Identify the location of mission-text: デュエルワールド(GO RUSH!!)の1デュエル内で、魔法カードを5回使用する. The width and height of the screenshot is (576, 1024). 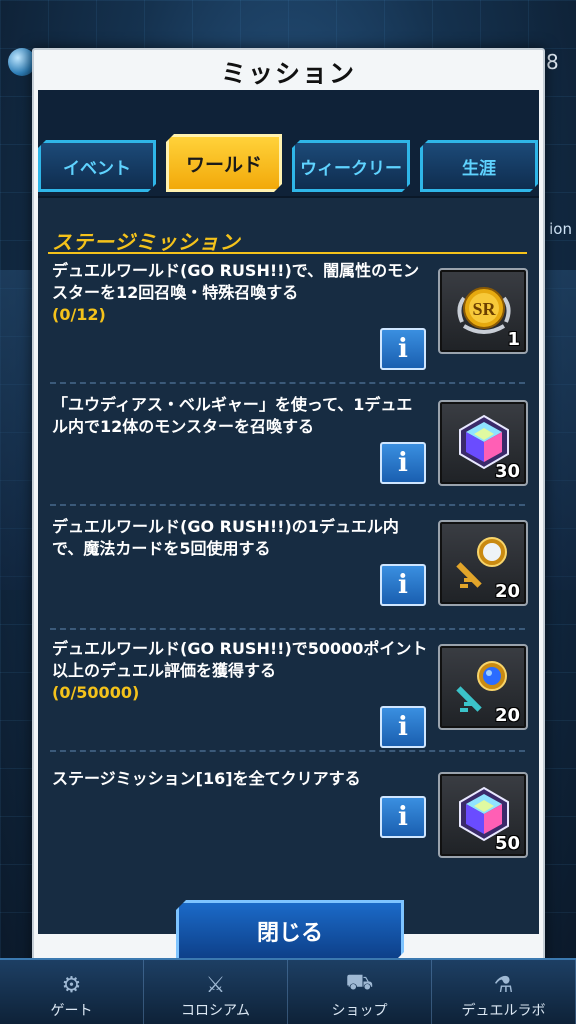
(240, 538).